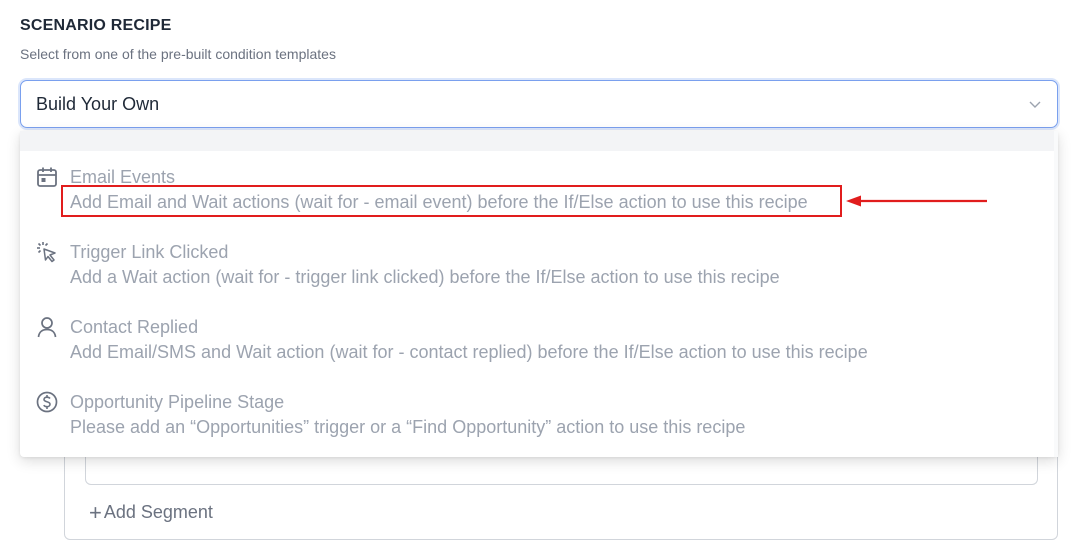 This screenshot has width=1077, height=549. I want to click on dropdown-top-bar, so click(537, 141).